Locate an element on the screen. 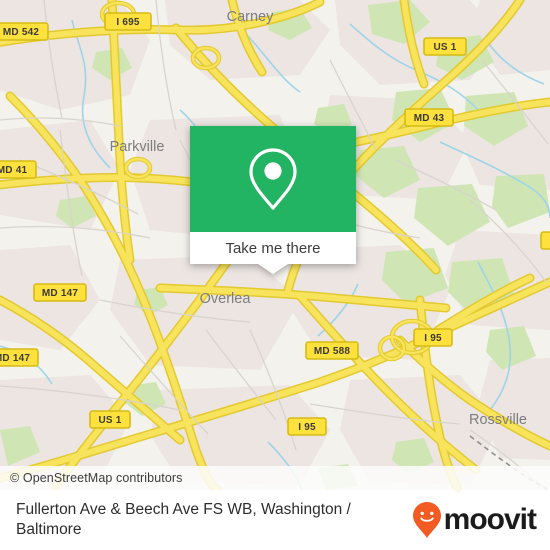 The image size is (550, 550). road-shield: MD 41 is located at coordinates (18, 169).